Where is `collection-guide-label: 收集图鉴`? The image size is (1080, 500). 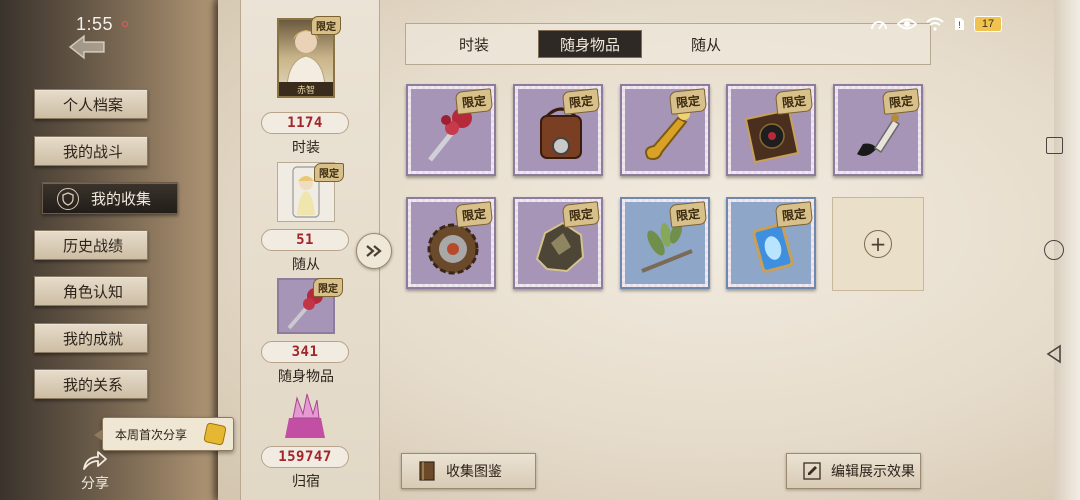 collection-guide-label: 收集图鉴 is located at coordinates (474, 472).